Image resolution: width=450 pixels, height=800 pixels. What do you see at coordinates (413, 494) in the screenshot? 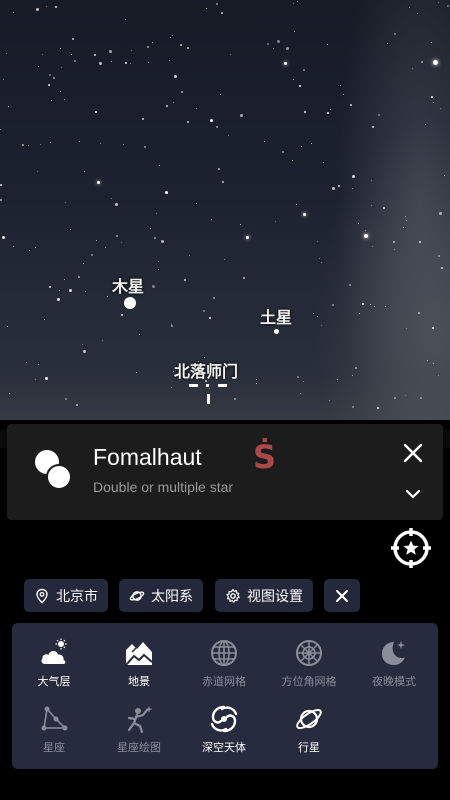
I see `chevron-down-icon` at bounding box center [413, 494].